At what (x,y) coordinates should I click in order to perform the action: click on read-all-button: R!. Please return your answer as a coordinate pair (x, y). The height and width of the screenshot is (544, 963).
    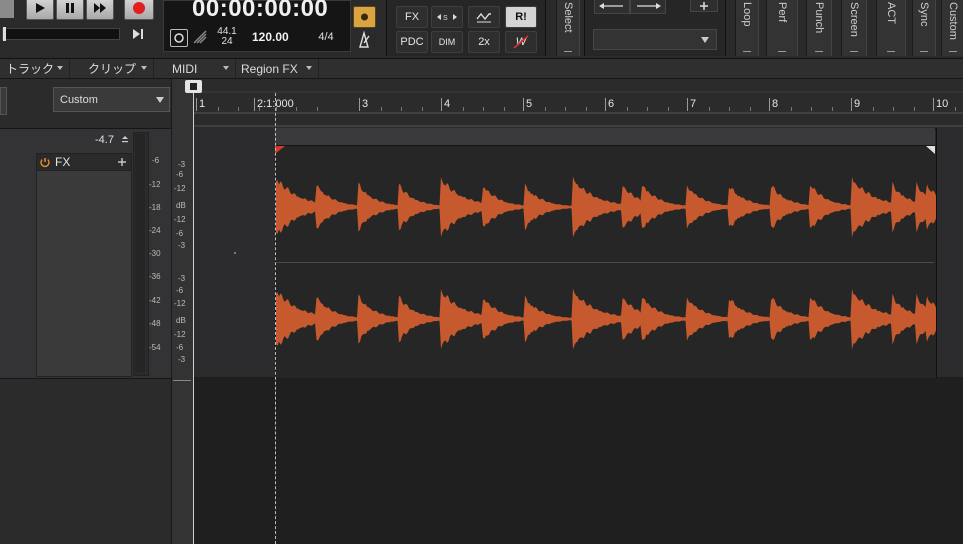
    Looking at the image, I should click on (521, 17).